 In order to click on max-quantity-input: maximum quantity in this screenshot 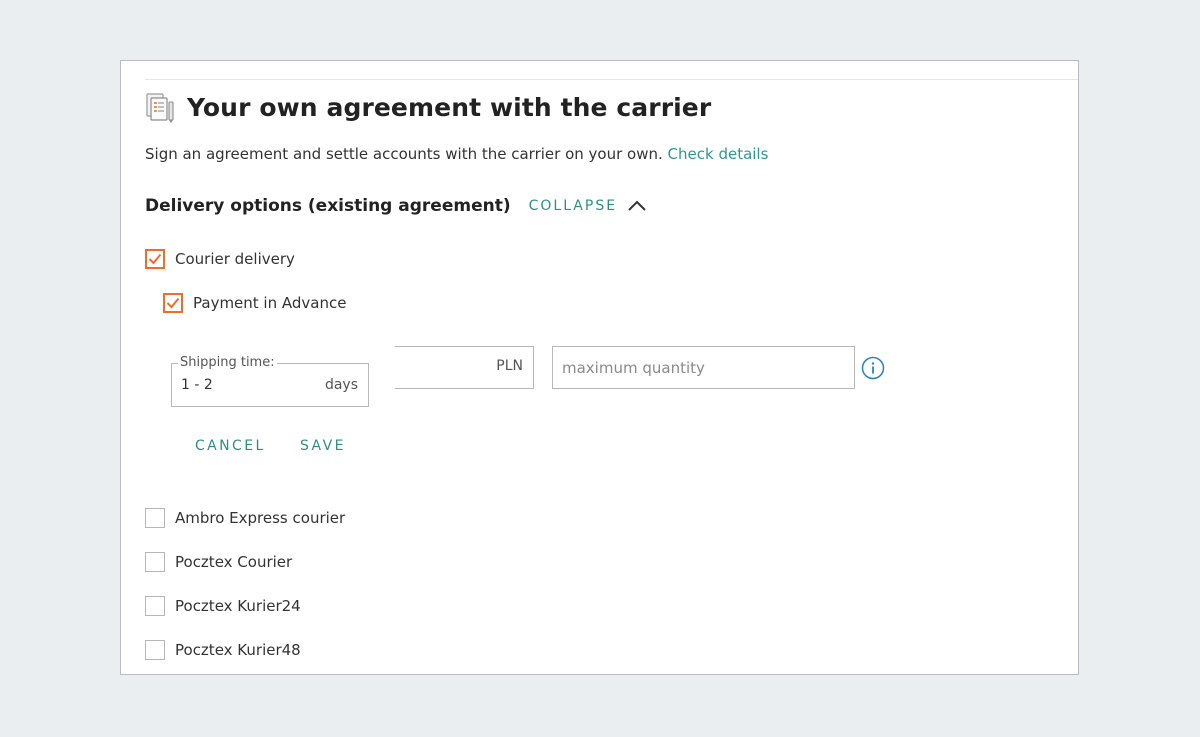, I will do `click(703, 367)`.